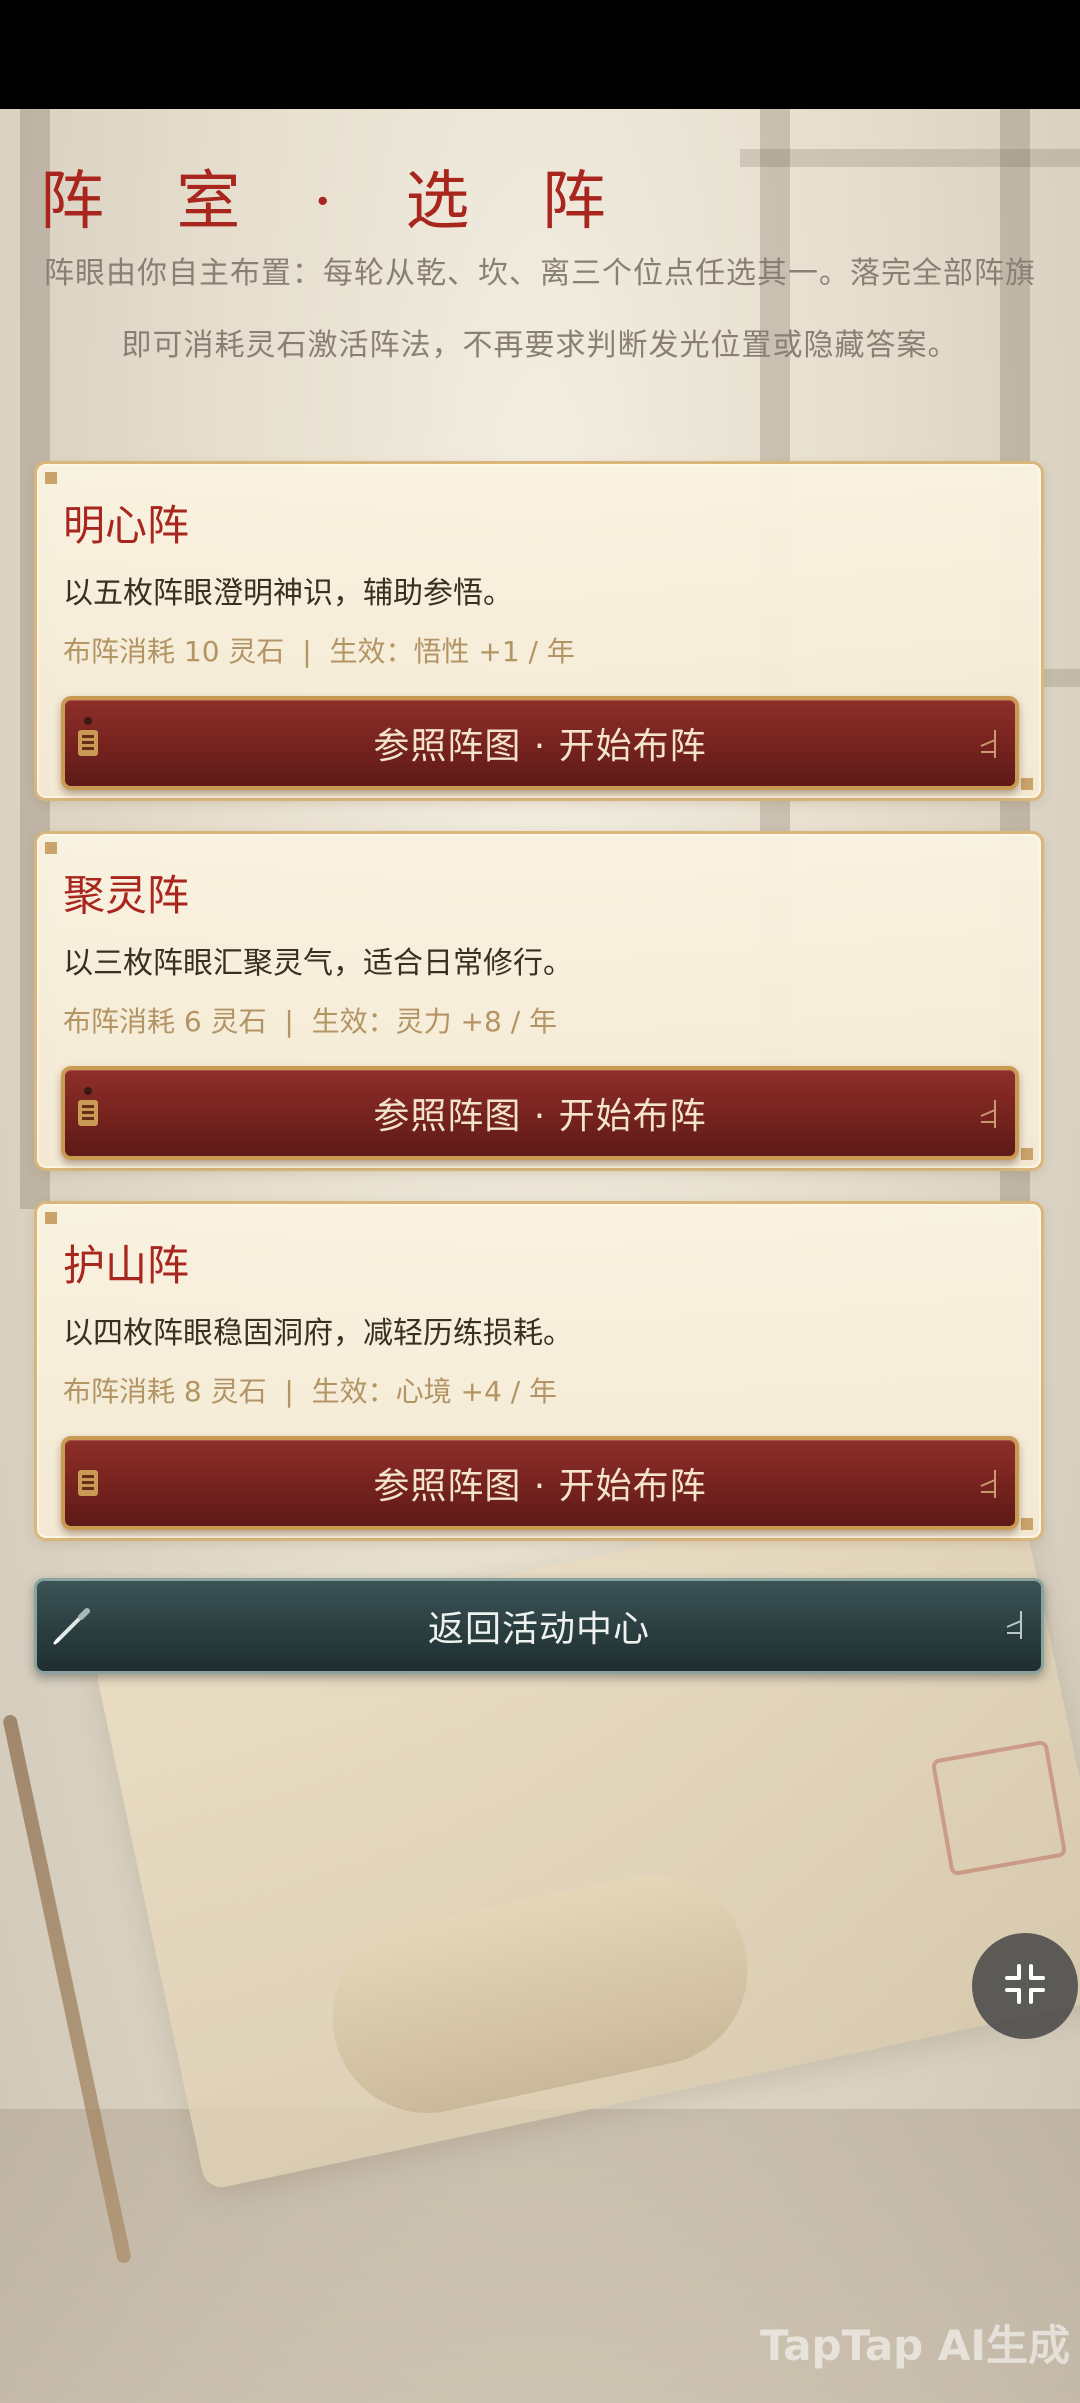  What do you see at coordinates (999, 1808) in the screenshot?
I see `seal-stamp-illustration` at bounding box center [999, 1808].